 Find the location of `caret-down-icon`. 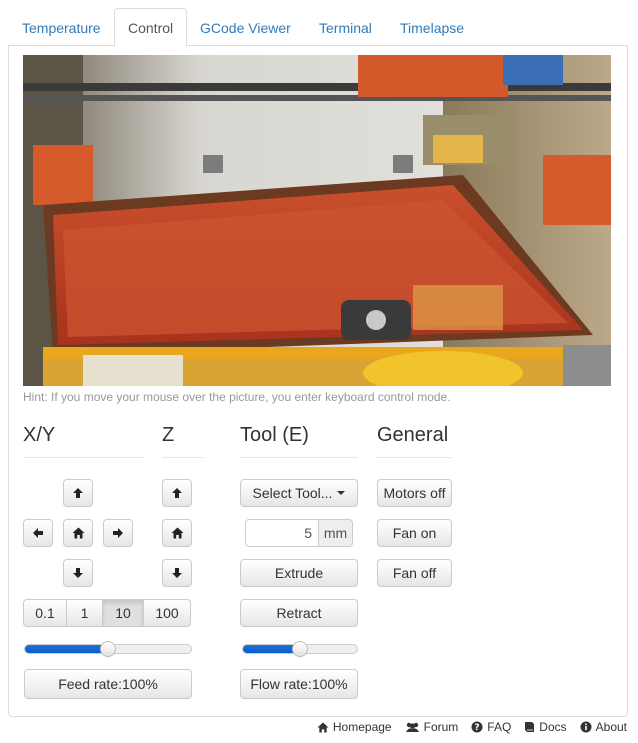

caret-down-icon is located at coordinates (341, 493).